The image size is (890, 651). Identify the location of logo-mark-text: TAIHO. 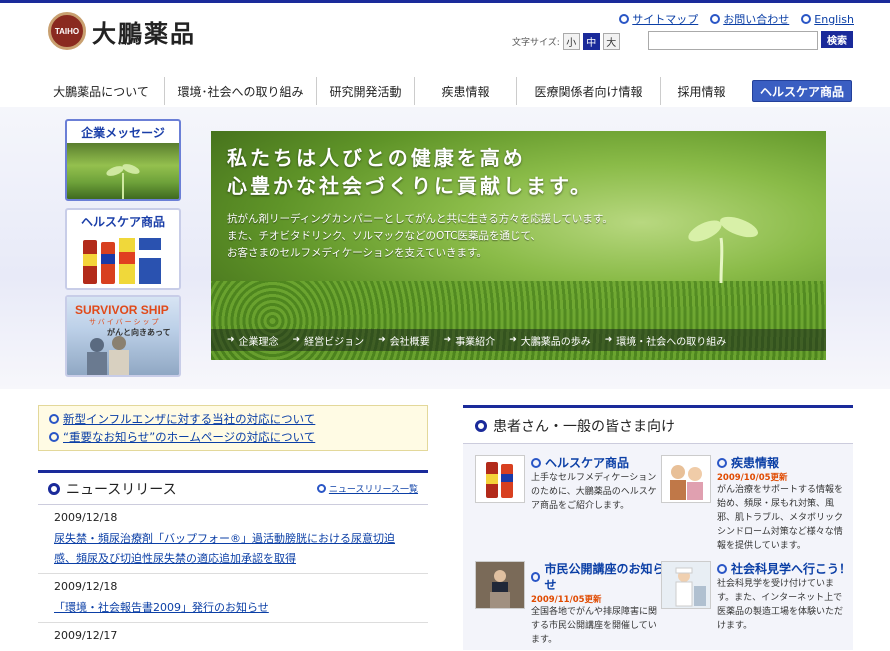
(67, 31).